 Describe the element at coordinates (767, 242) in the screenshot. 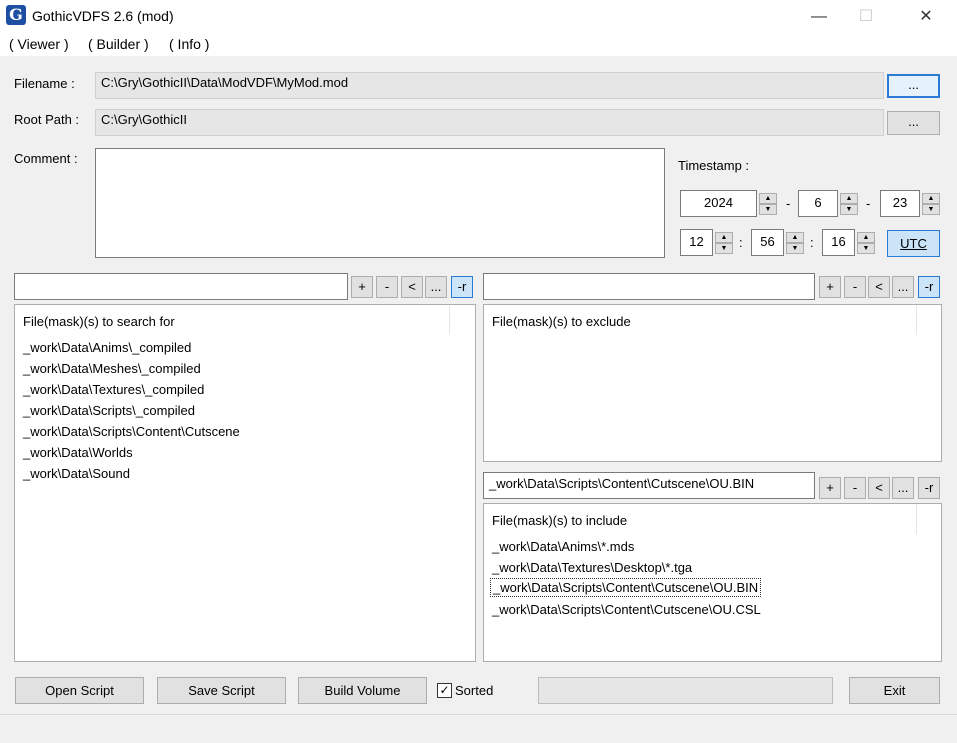

I see `minute-field: 56` at that location.